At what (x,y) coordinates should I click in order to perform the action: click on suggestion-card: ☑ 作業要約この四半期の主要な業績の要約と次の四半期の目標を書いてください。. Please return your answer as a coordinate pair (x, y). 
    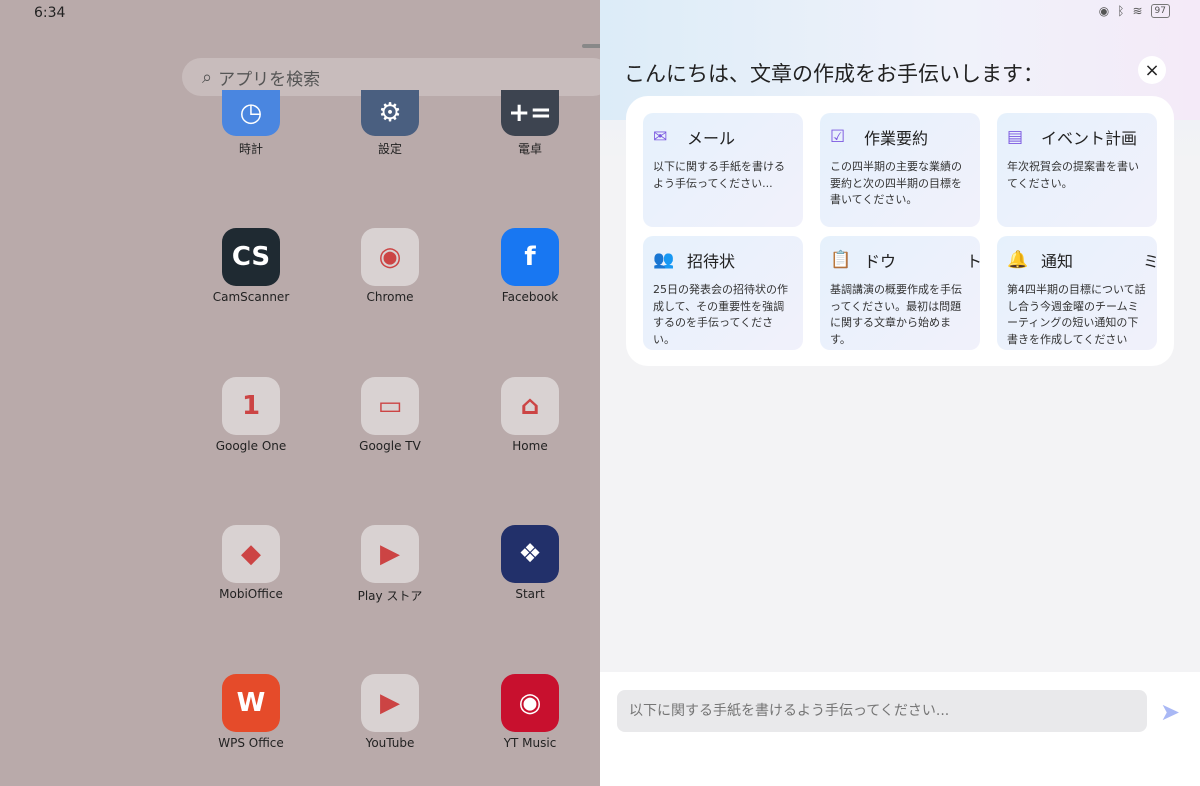
    Looking at the image, I should click on (900, 170).